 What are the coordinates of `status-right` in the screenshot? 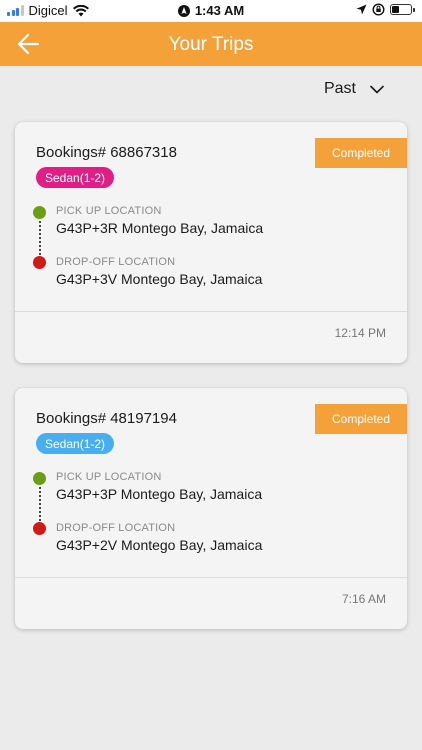 It's located at (385, 9).